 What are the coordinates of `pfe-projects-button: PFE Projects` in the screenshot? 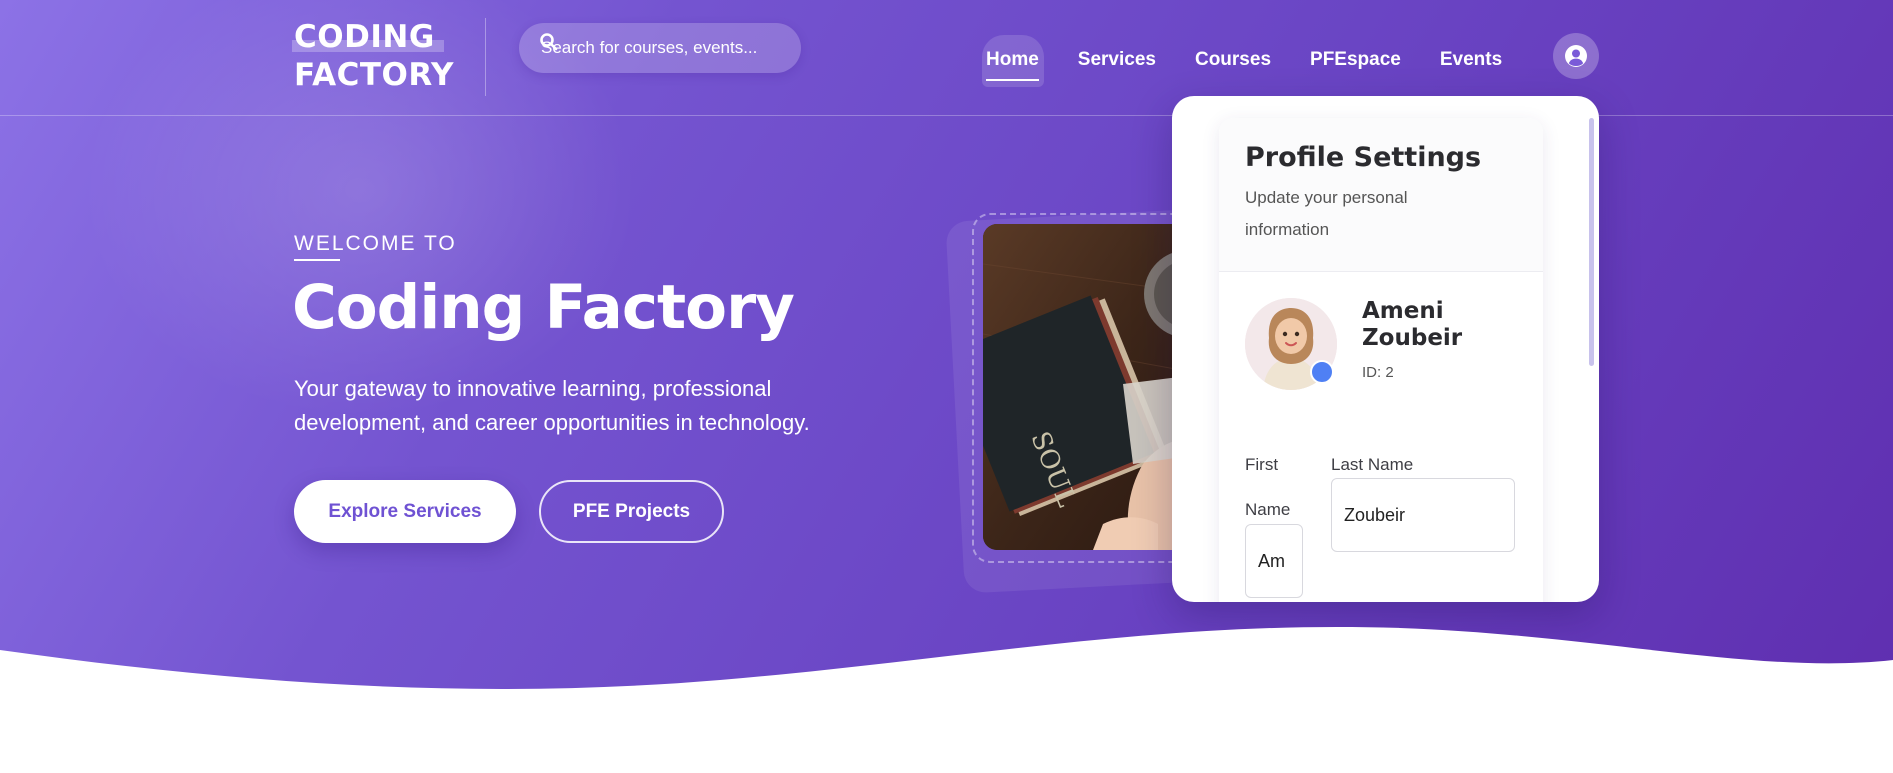 It's located at (631, 511).